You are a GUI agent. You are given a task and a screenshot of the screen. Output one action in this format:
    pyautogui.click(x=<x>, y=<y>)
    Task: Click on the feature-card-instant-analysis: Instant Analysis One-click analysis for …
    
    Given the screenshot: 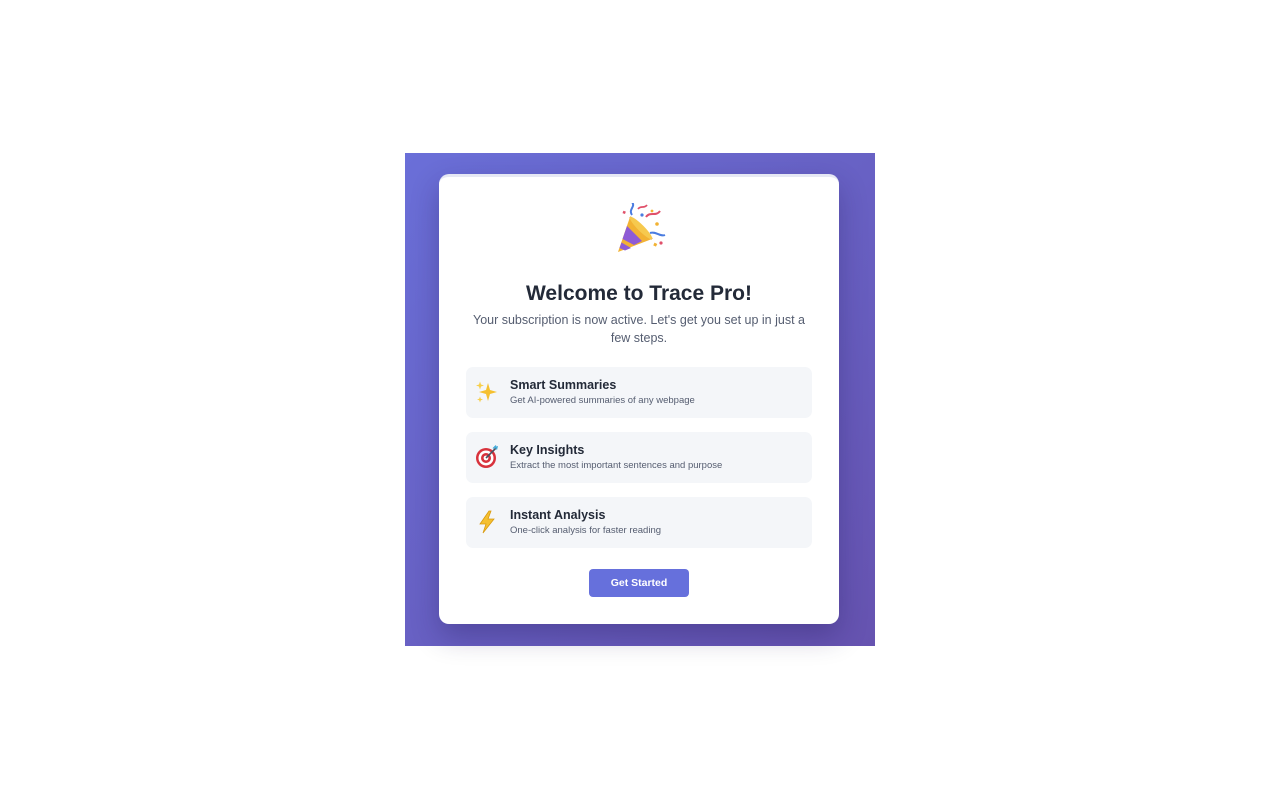 What is the action you would take?
    pyautogui.click(x=639, y=522)
    